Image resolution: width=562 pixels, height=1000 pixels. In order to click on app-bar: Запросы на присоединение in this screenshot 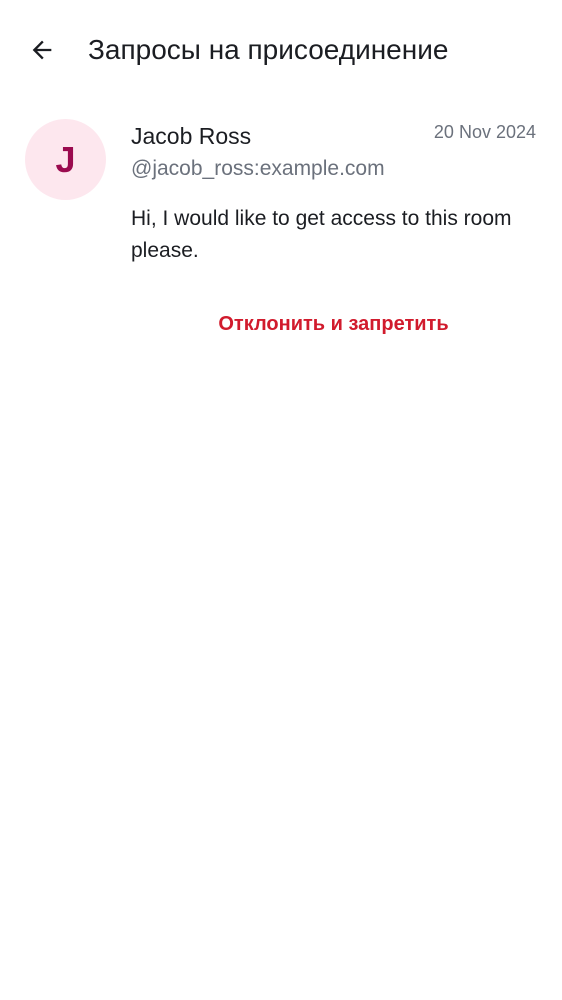, I will do `click(281, 50)`.